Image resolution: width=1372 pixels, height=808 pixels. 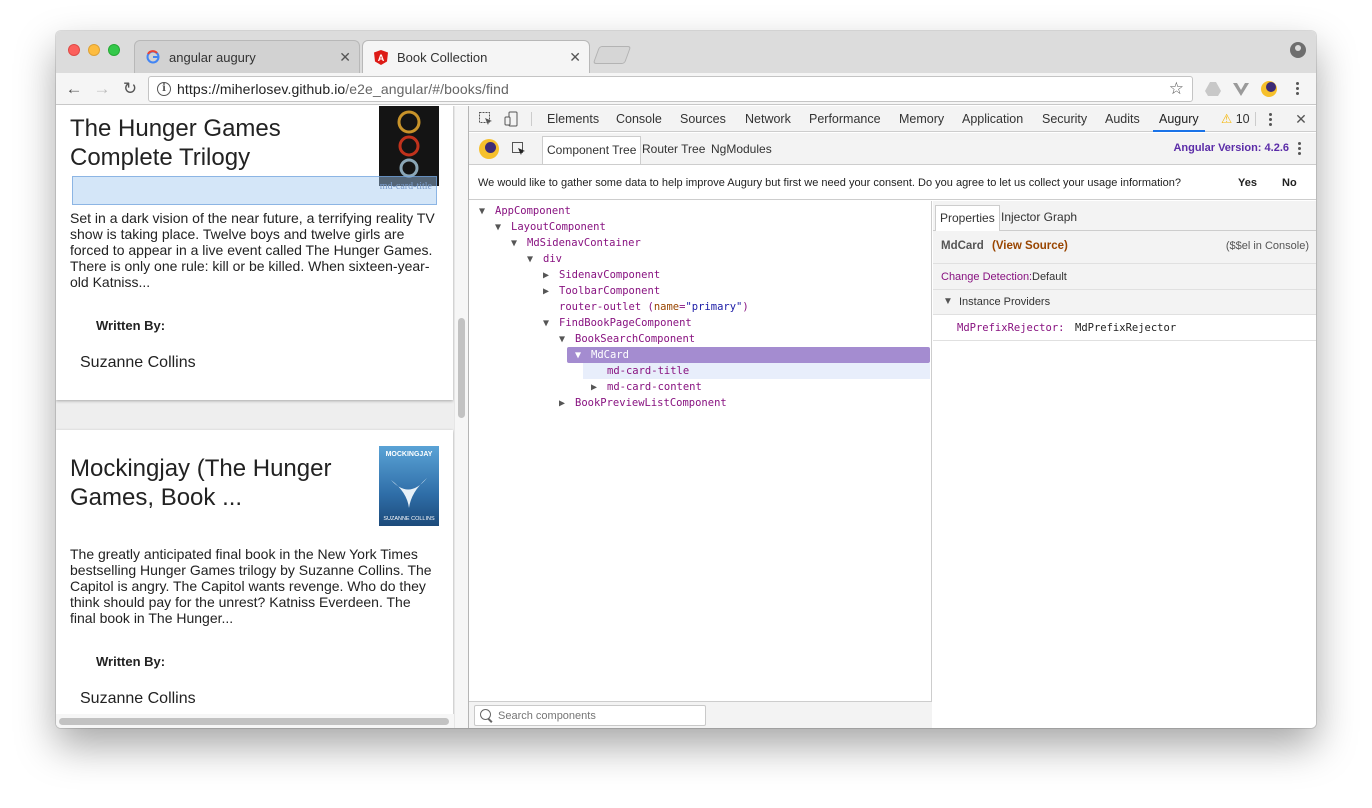 What do you see at coordinates (409, 486) in the screenshot?
I see `book-cover-image: MOCKINGJAY SUZANNE COLLINS` at bounding box center [409, 486].